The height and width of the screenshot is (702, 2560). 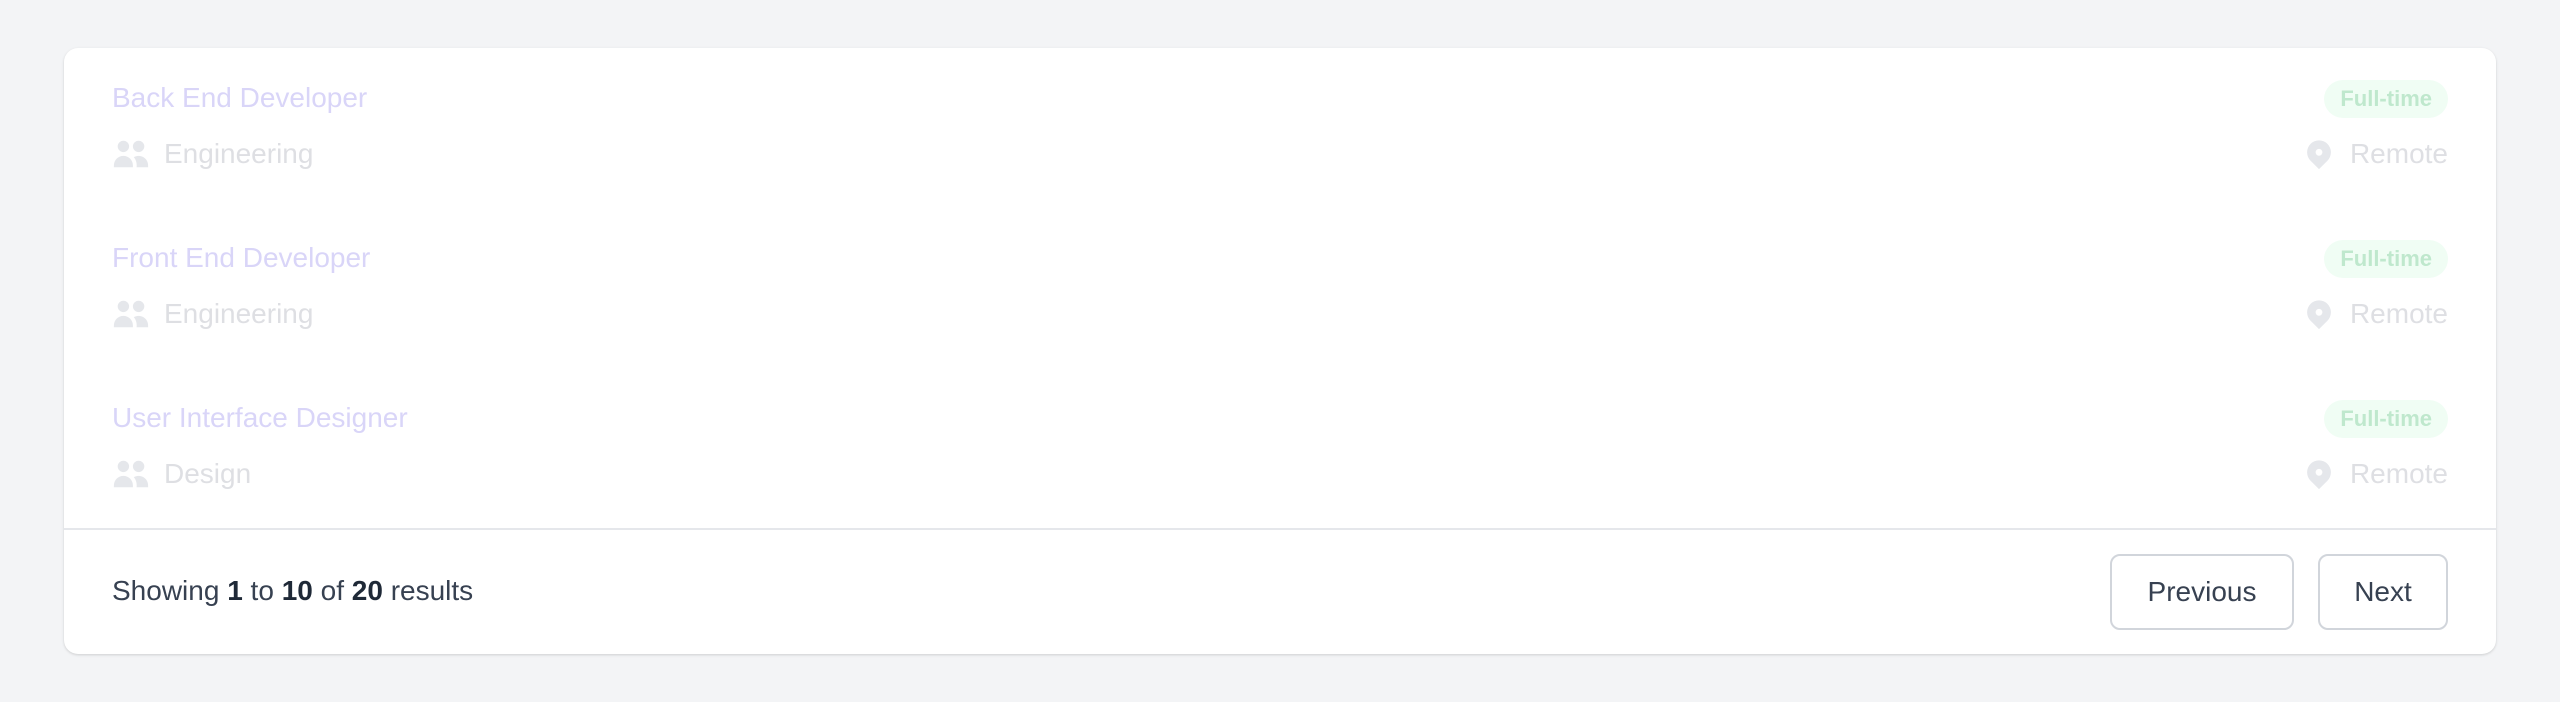 I want to click on summary-suffix: results, so click(x=432, y=590).